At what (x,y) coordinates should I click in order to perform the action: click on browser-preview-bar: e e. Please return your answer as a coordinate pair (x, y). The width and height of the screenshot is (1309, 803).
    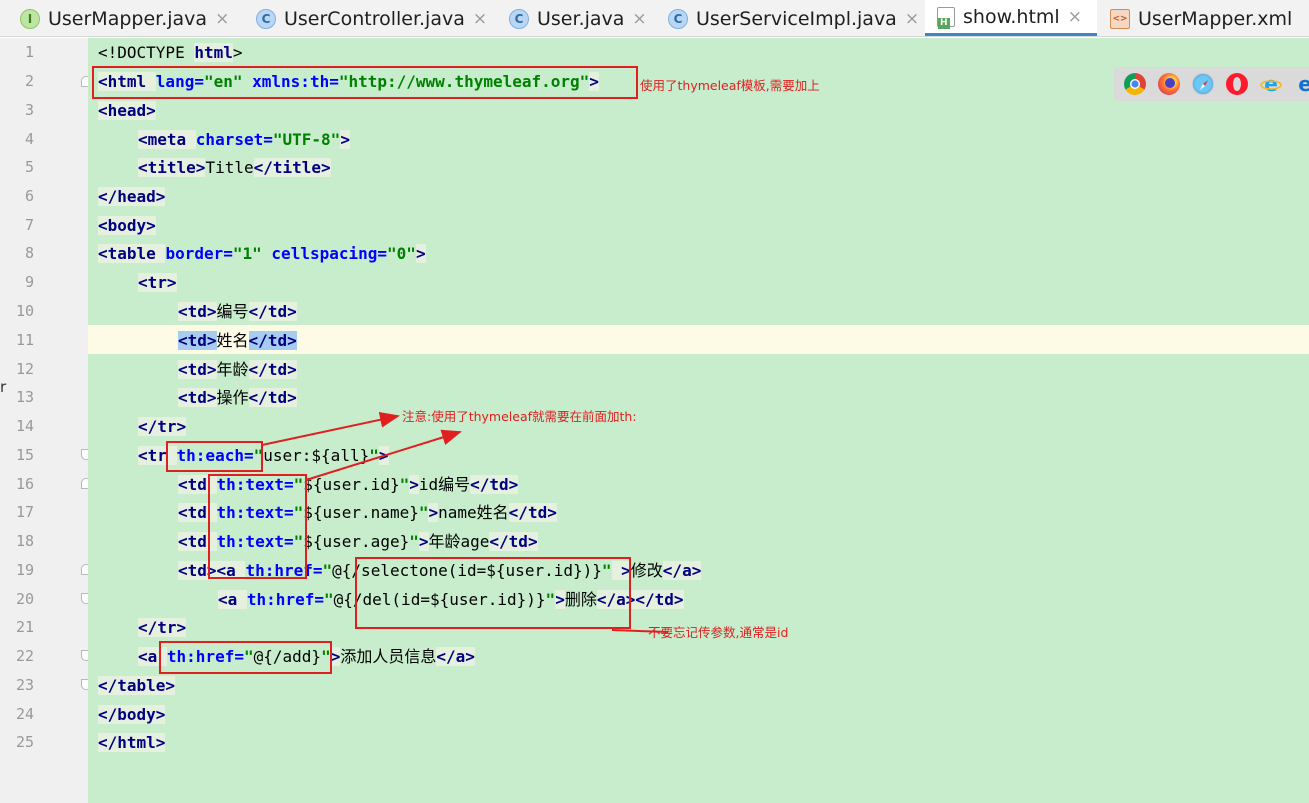
    Looking at the image, I should click on (1211, 84).